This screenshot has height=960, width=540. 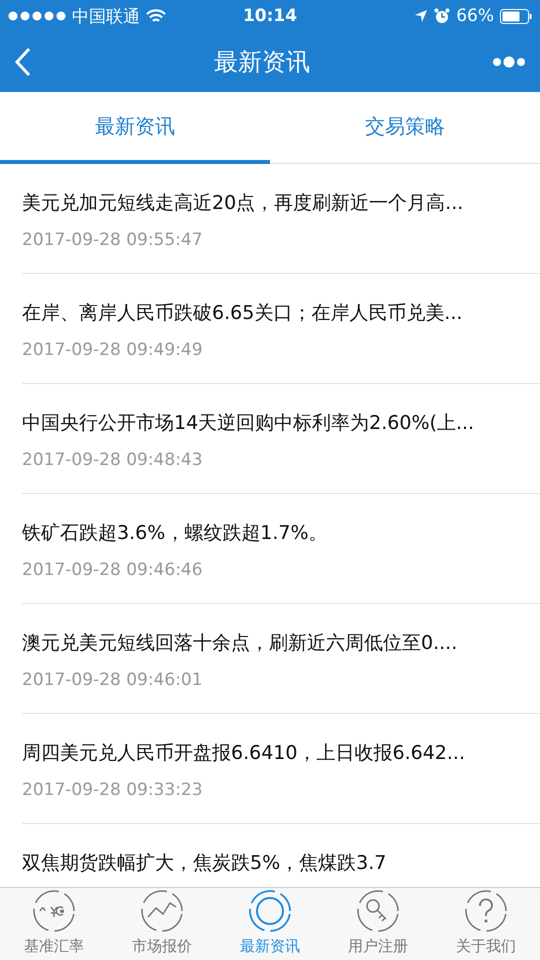 What do you see at coordinates (204, 863) in the screenshot?
I see `news-headline: 双焦期货跌幅扩大，焦炭跌5%，焦煤跌3.7` at bounding box center [204, 863].